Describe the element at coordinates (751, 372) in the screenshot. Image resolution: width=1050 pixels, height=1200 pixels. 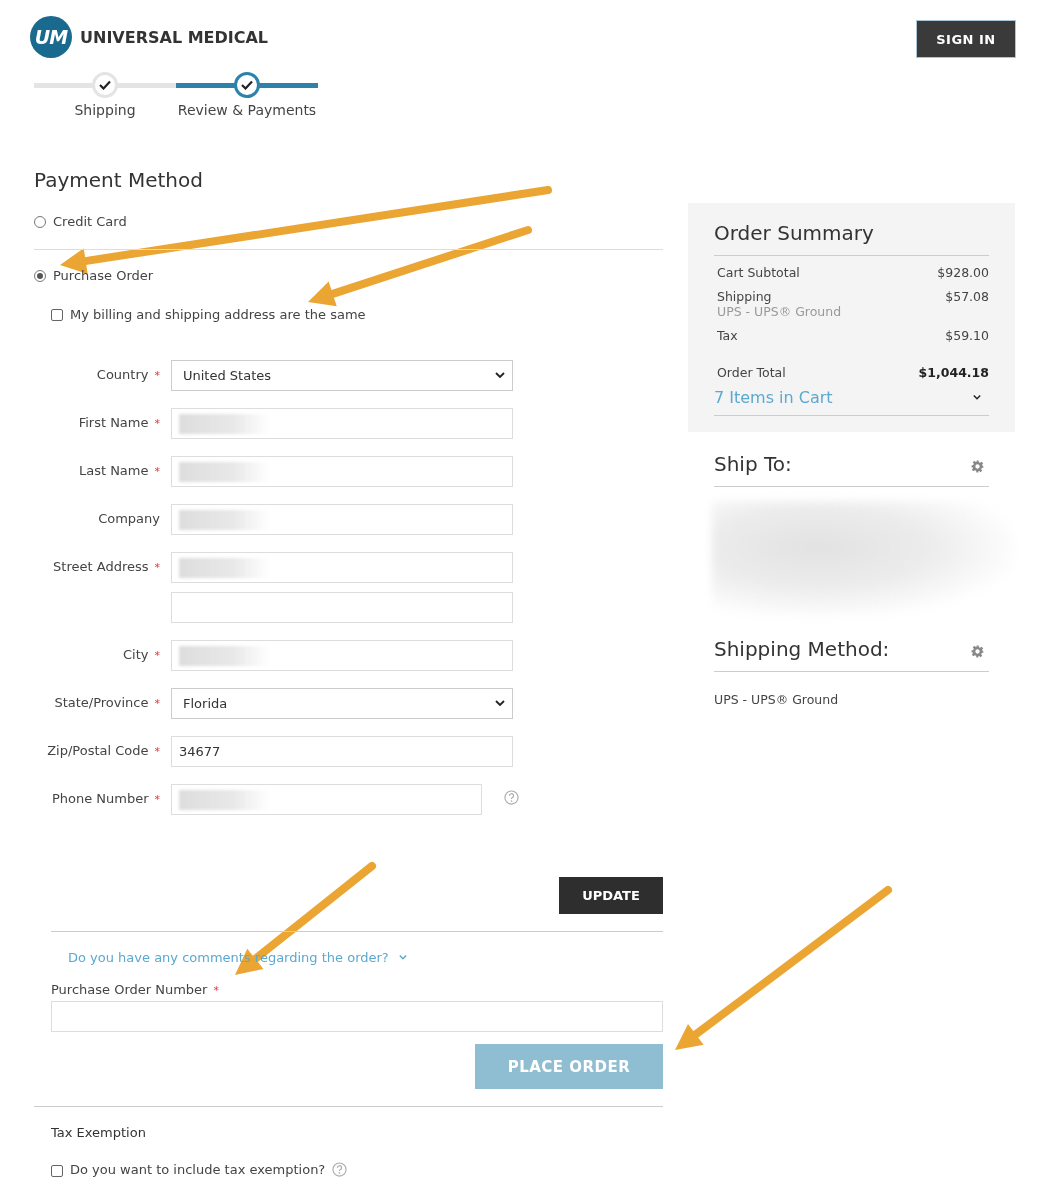
I see `summary-label: Order Total` at that location.